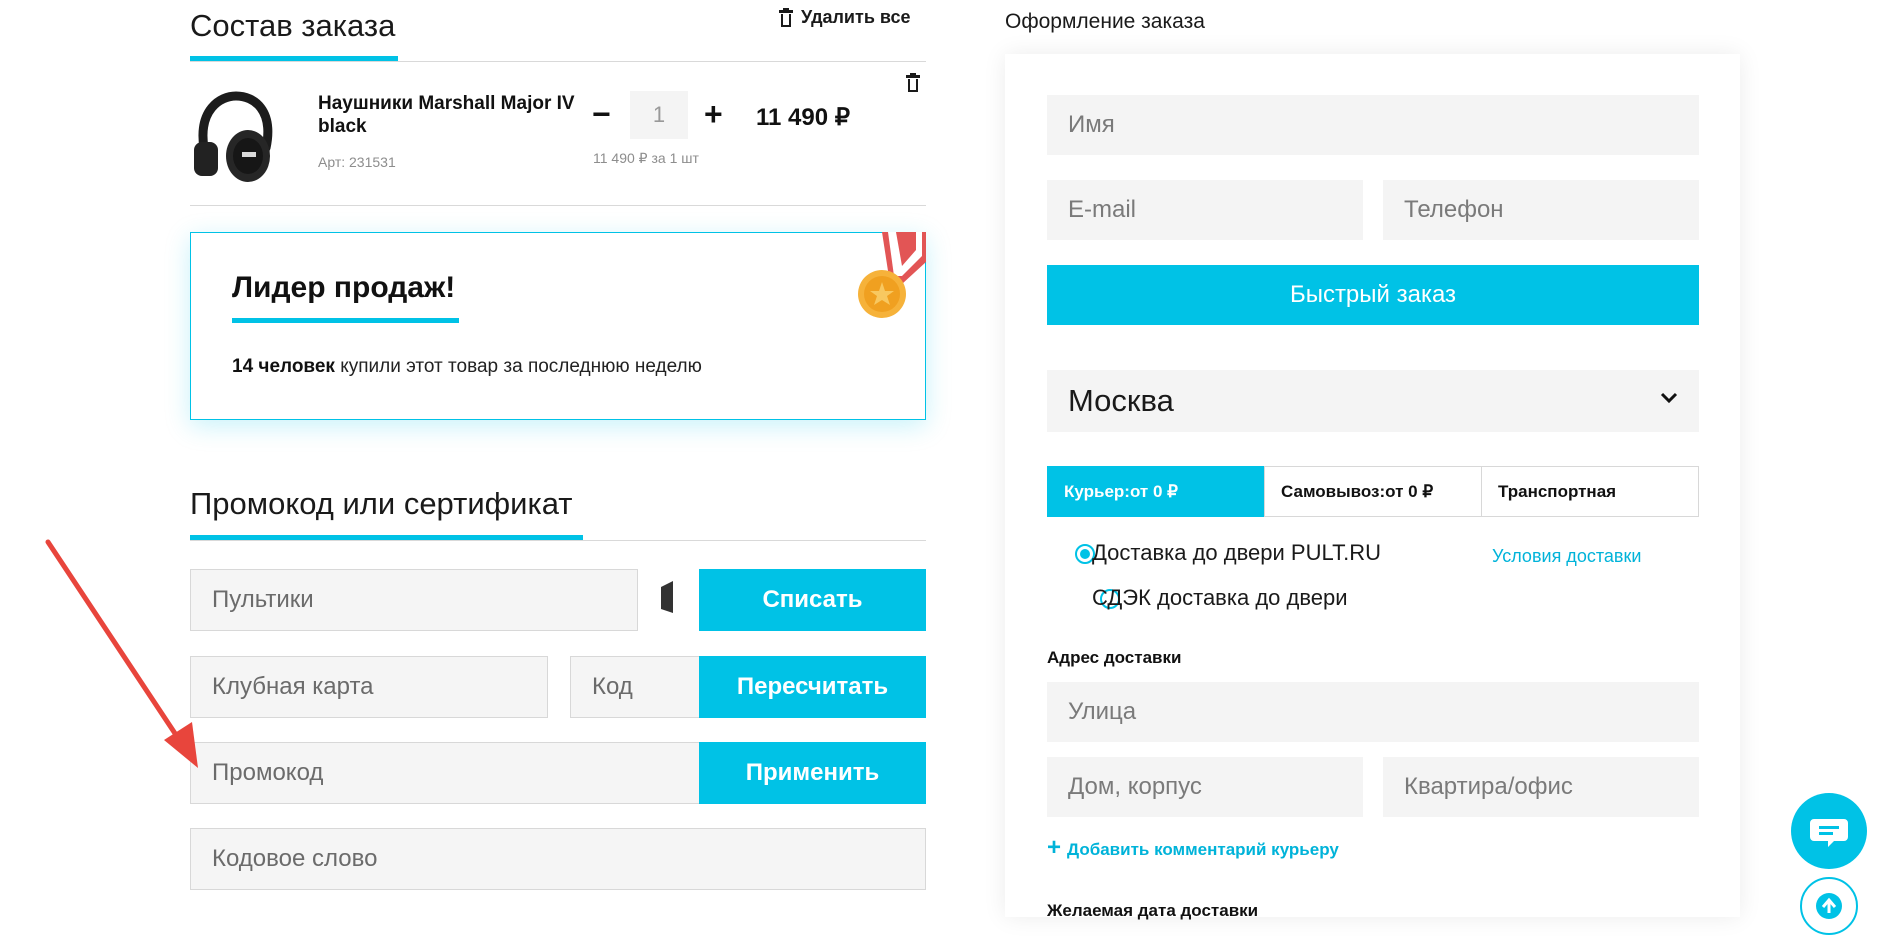 The image size is (1889, 938). I want to click on chat-button, so click(1829, 831).